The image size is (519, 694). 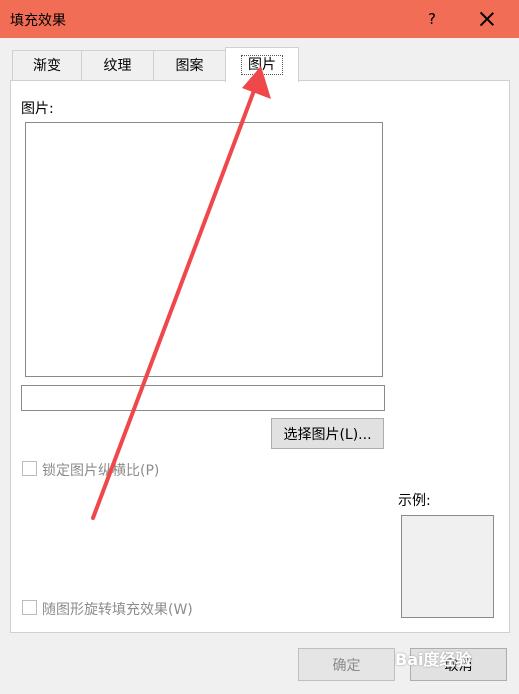 What do you see at coordinates (447, 566) in the screenshot?
I see `sample-preview` at bounding box center [447, 566].